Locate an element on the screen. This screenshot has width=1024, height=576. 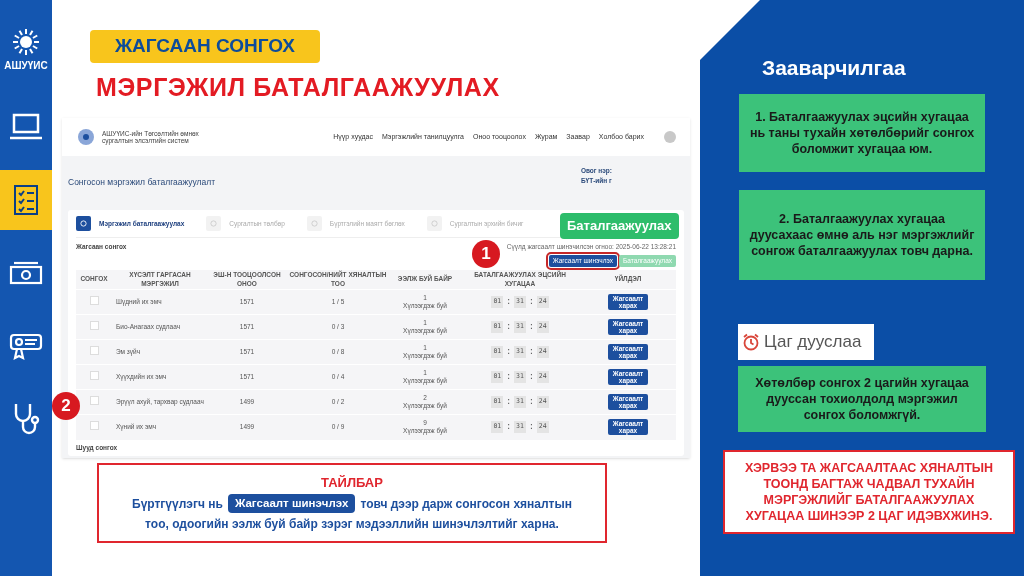
callout-label: Баталгаажуулах is located at coordinates (619, 226).